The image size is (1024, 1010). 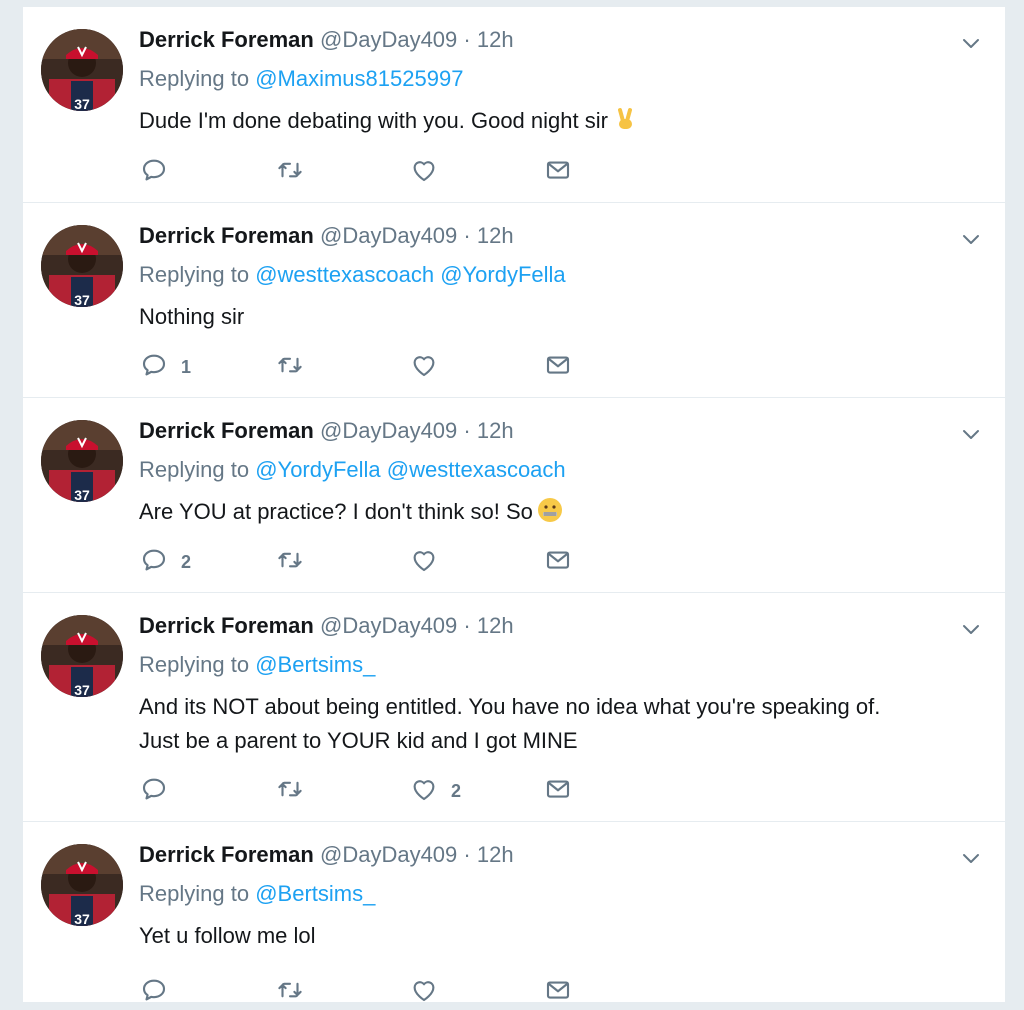 I want to click on reply-count: 1, so click(x=186, y=366).